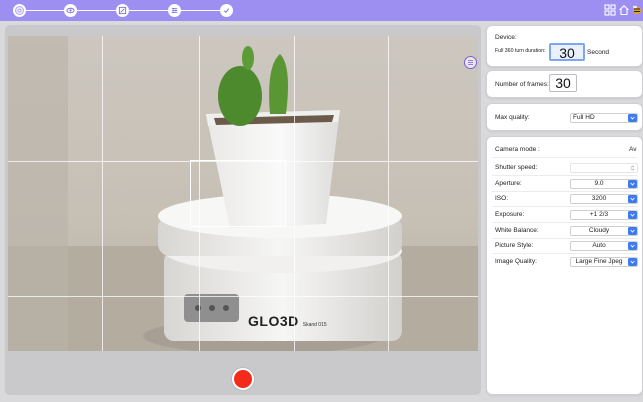  What do you see at coordinates (564, 117) in the screenshot?
I see `max-quality-panel: Max quality: Full HD` at bounding box center [564, 117].